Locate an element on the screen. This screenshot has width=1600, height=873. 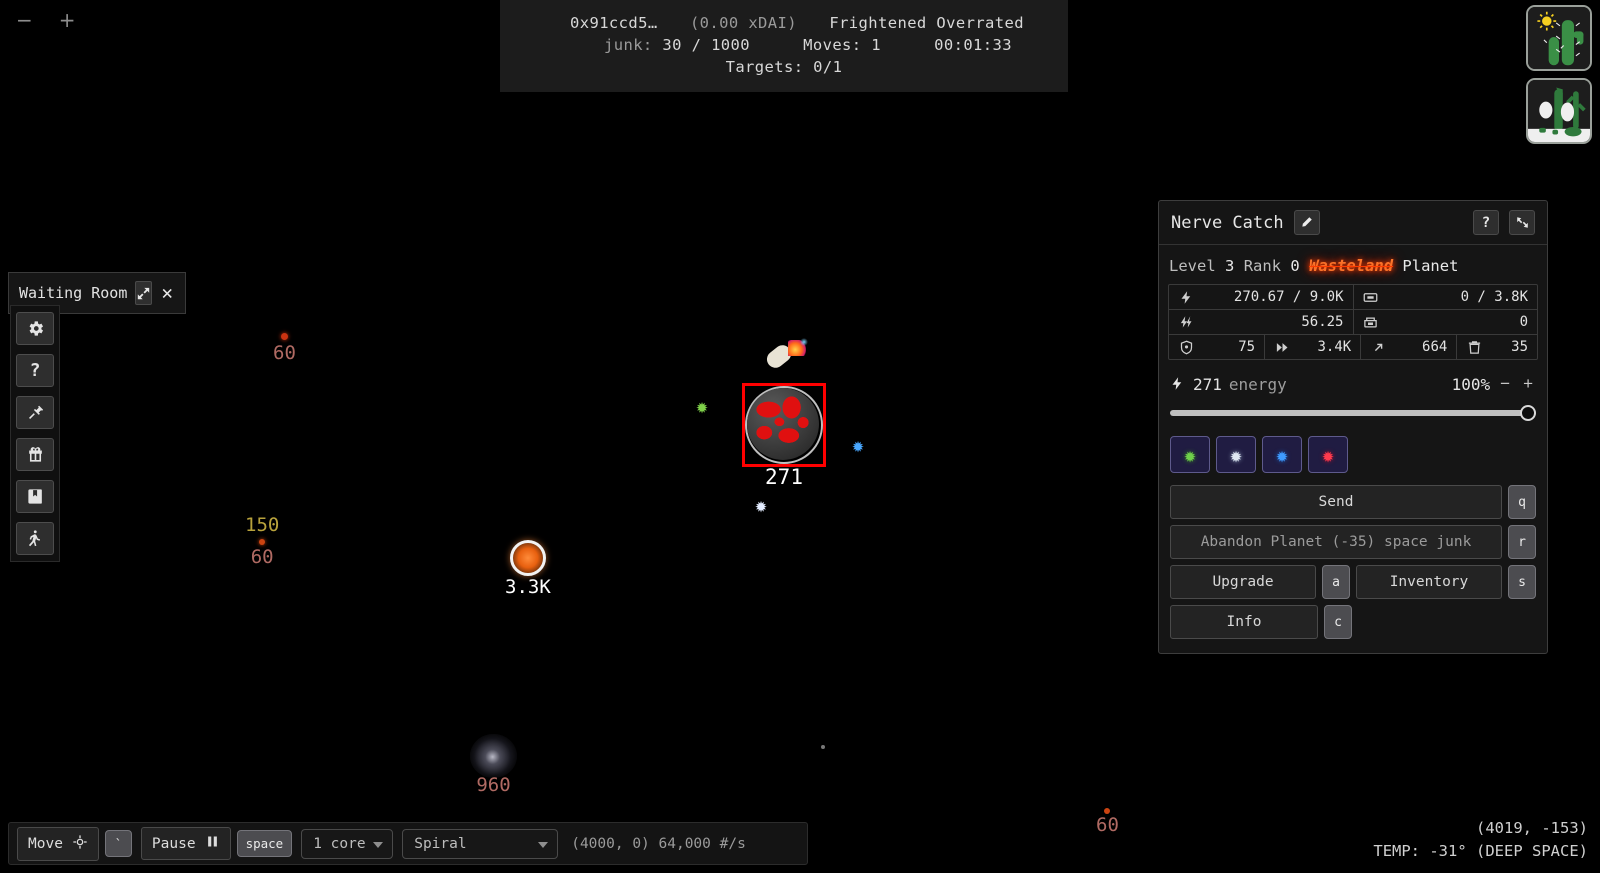
ship-green-icon: ✹ is located at coordinates (1190, 454).